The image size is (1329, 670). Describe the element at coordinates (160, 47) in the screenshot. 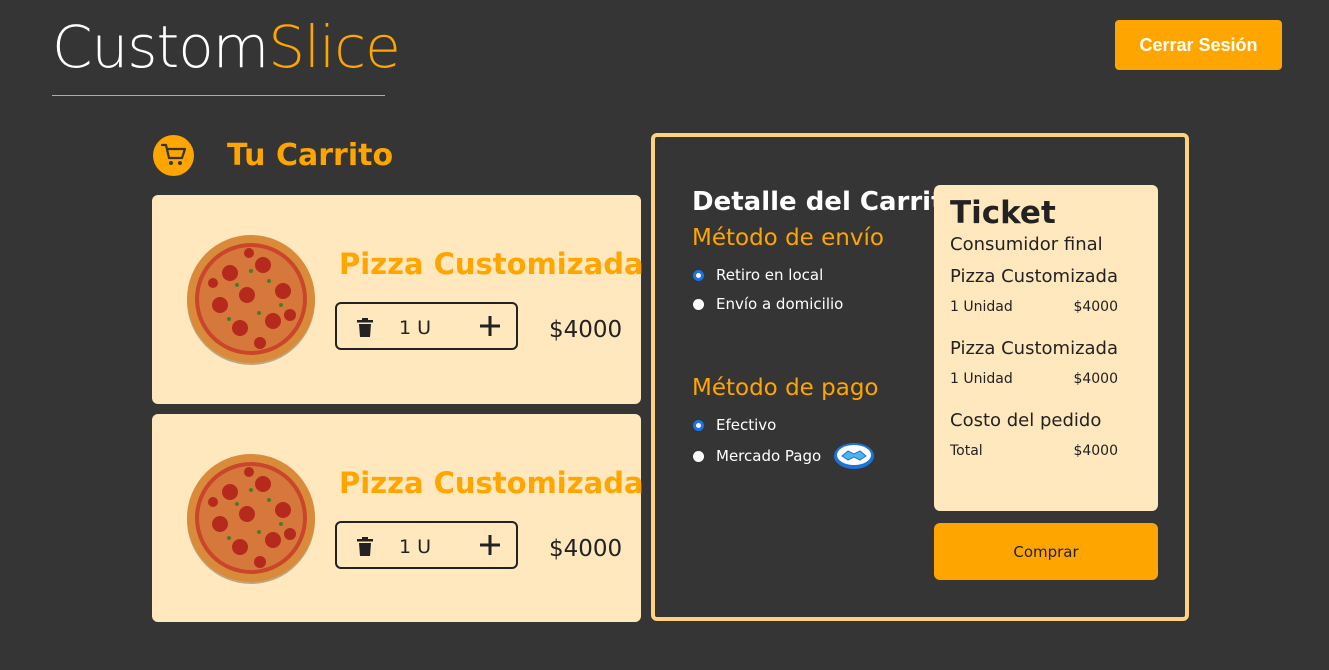

I see `logo-text-custom: Custom` at that location.